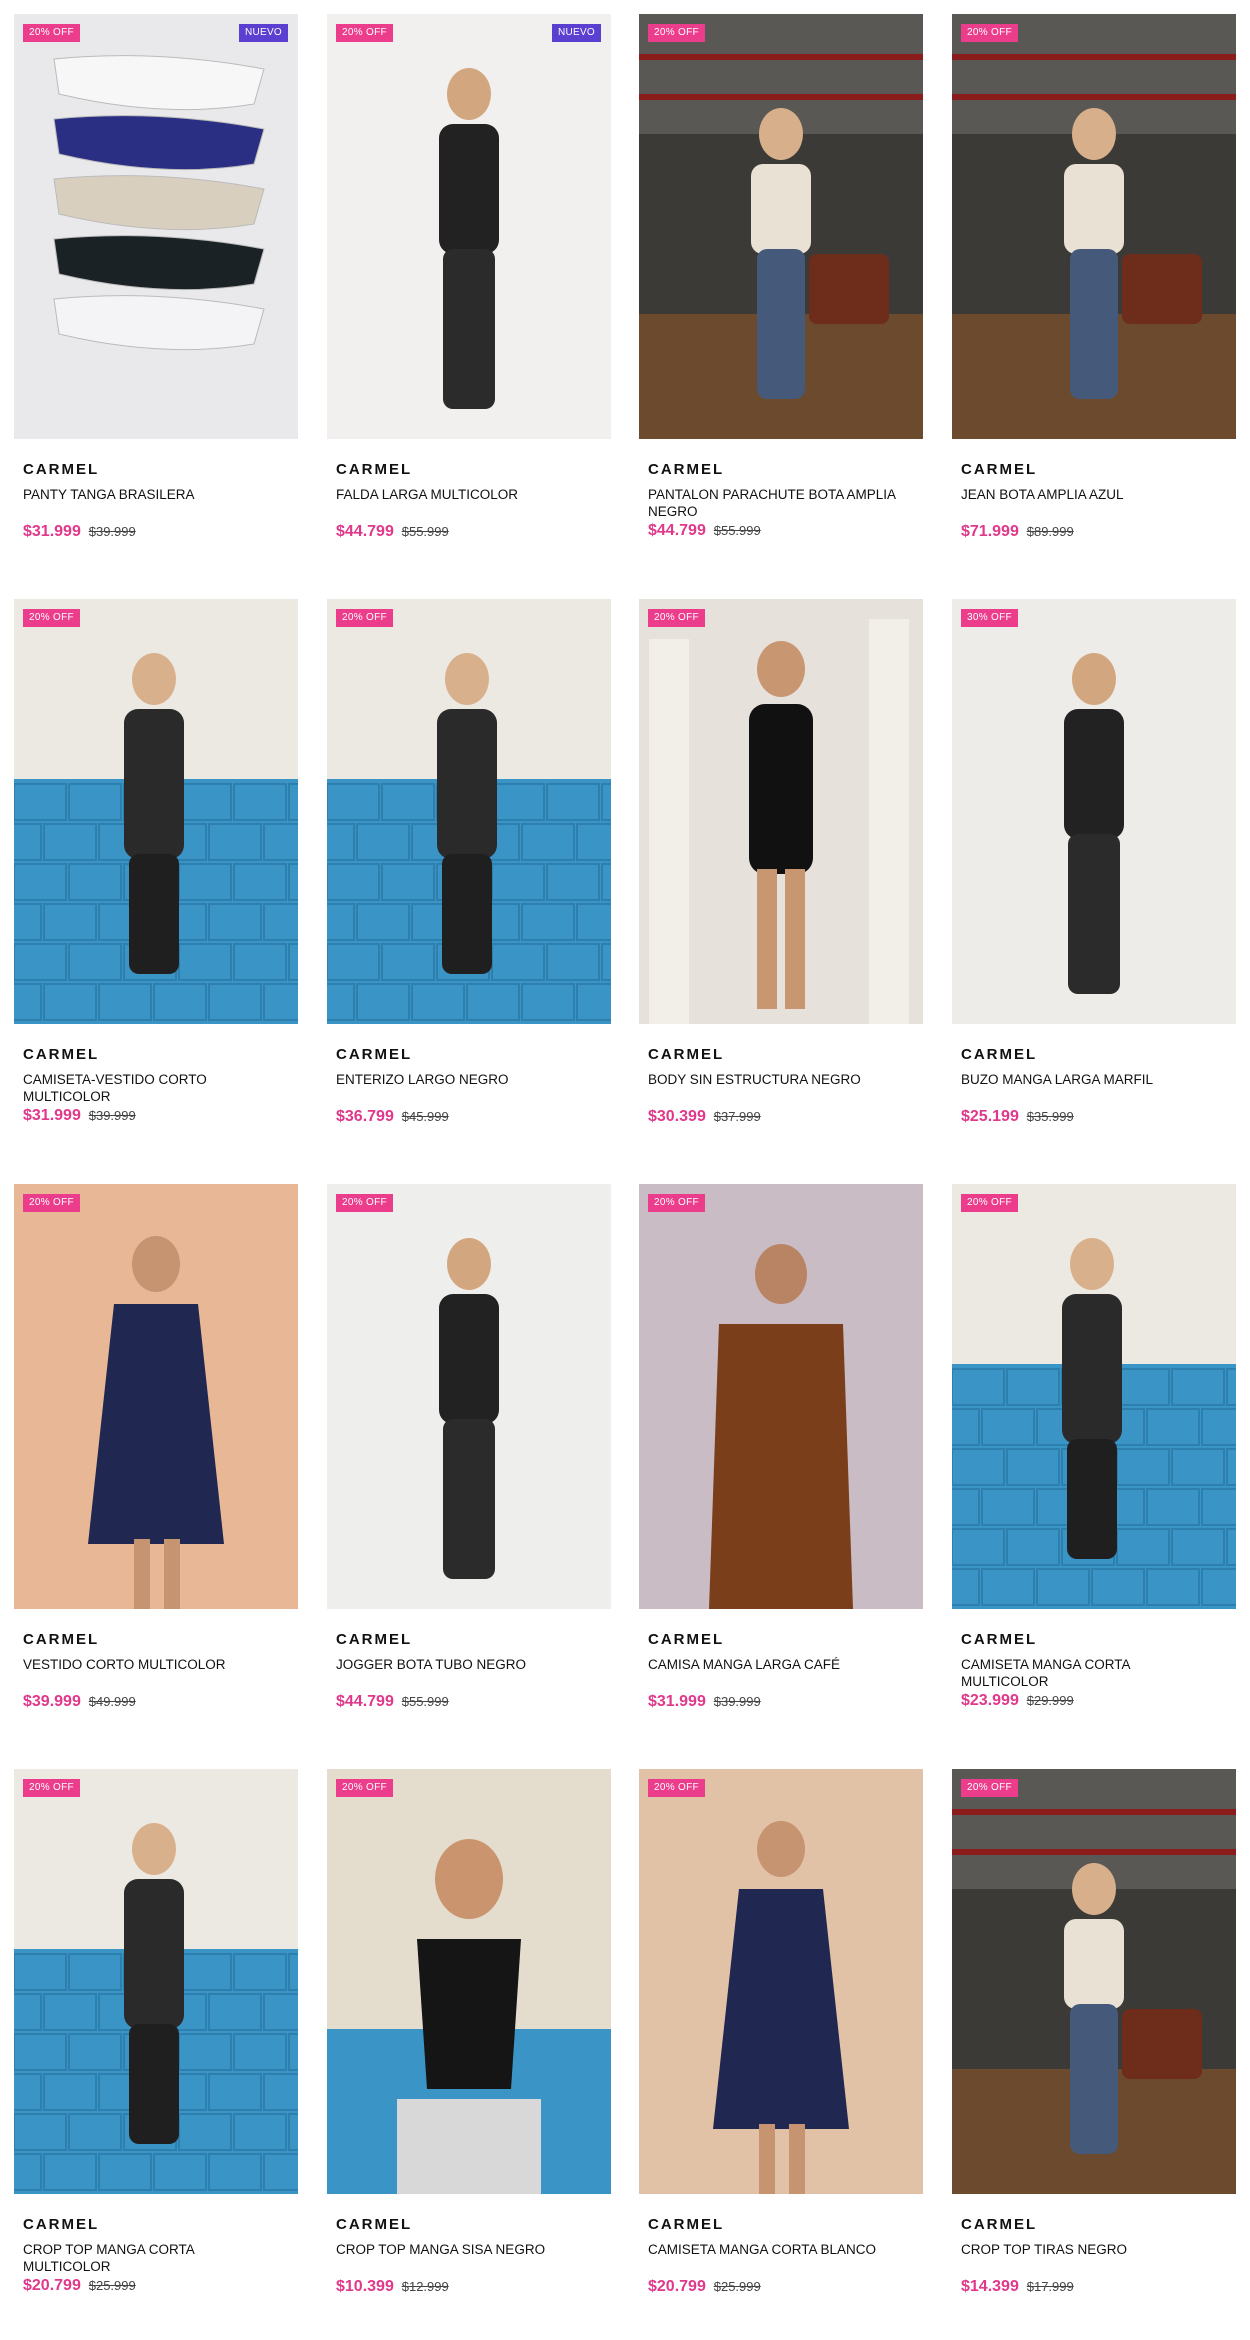 The width and height of the screenshot is (1250, 2340). I want to click on product-prices: $20.799 $25.999, so click(79, 2286).